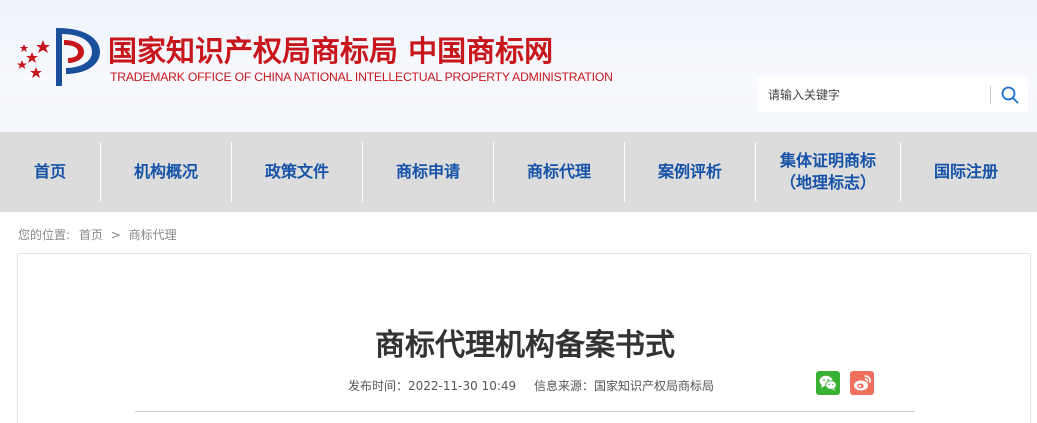 The image size is (1037, 423). What do you see at coordinates (690, 172) in the screenshot?
I see `nav-item-cases: 案例评析` at bounding box center [690, 172].